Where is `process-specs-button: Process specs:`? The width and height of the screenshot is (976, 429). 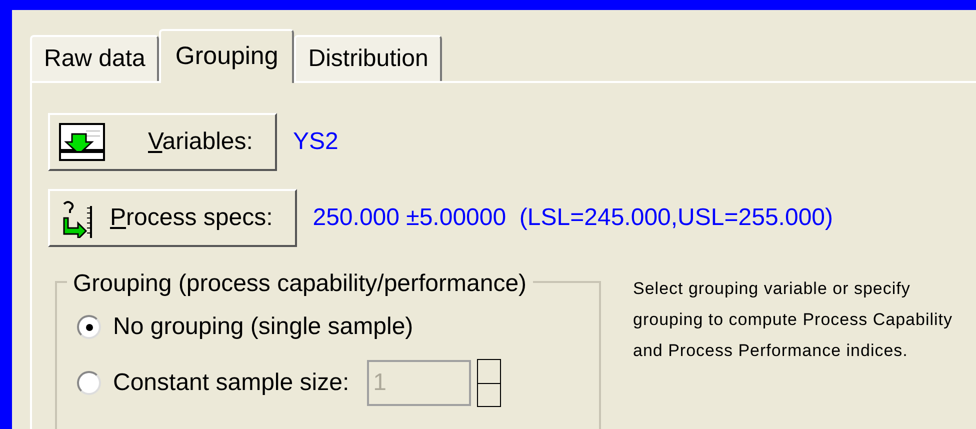
process-specs-button: Process specs: is located at coordinates (172, 218).